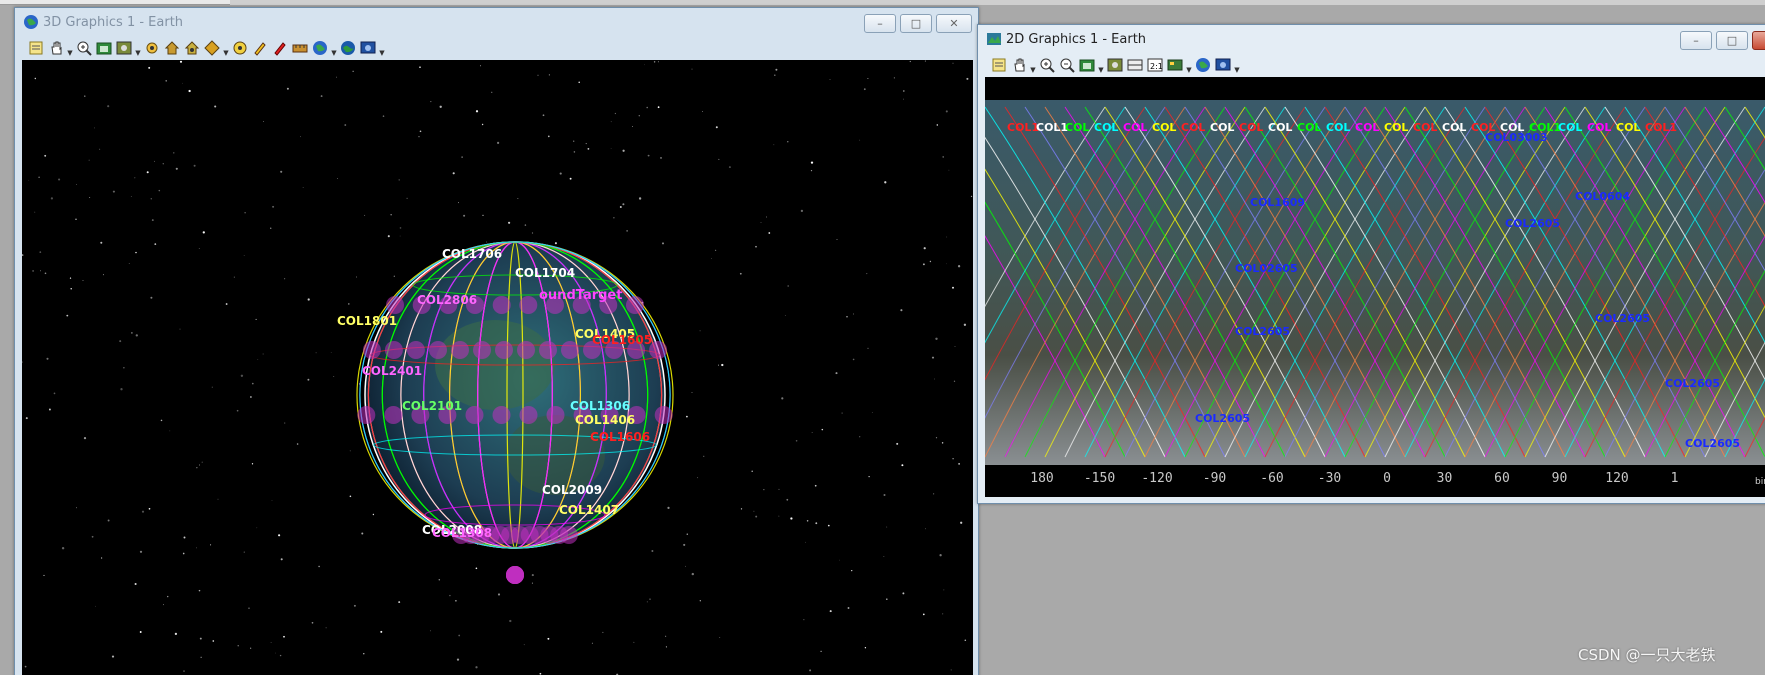  I want to click on bing-attribution: bing, so click(1760, 482).